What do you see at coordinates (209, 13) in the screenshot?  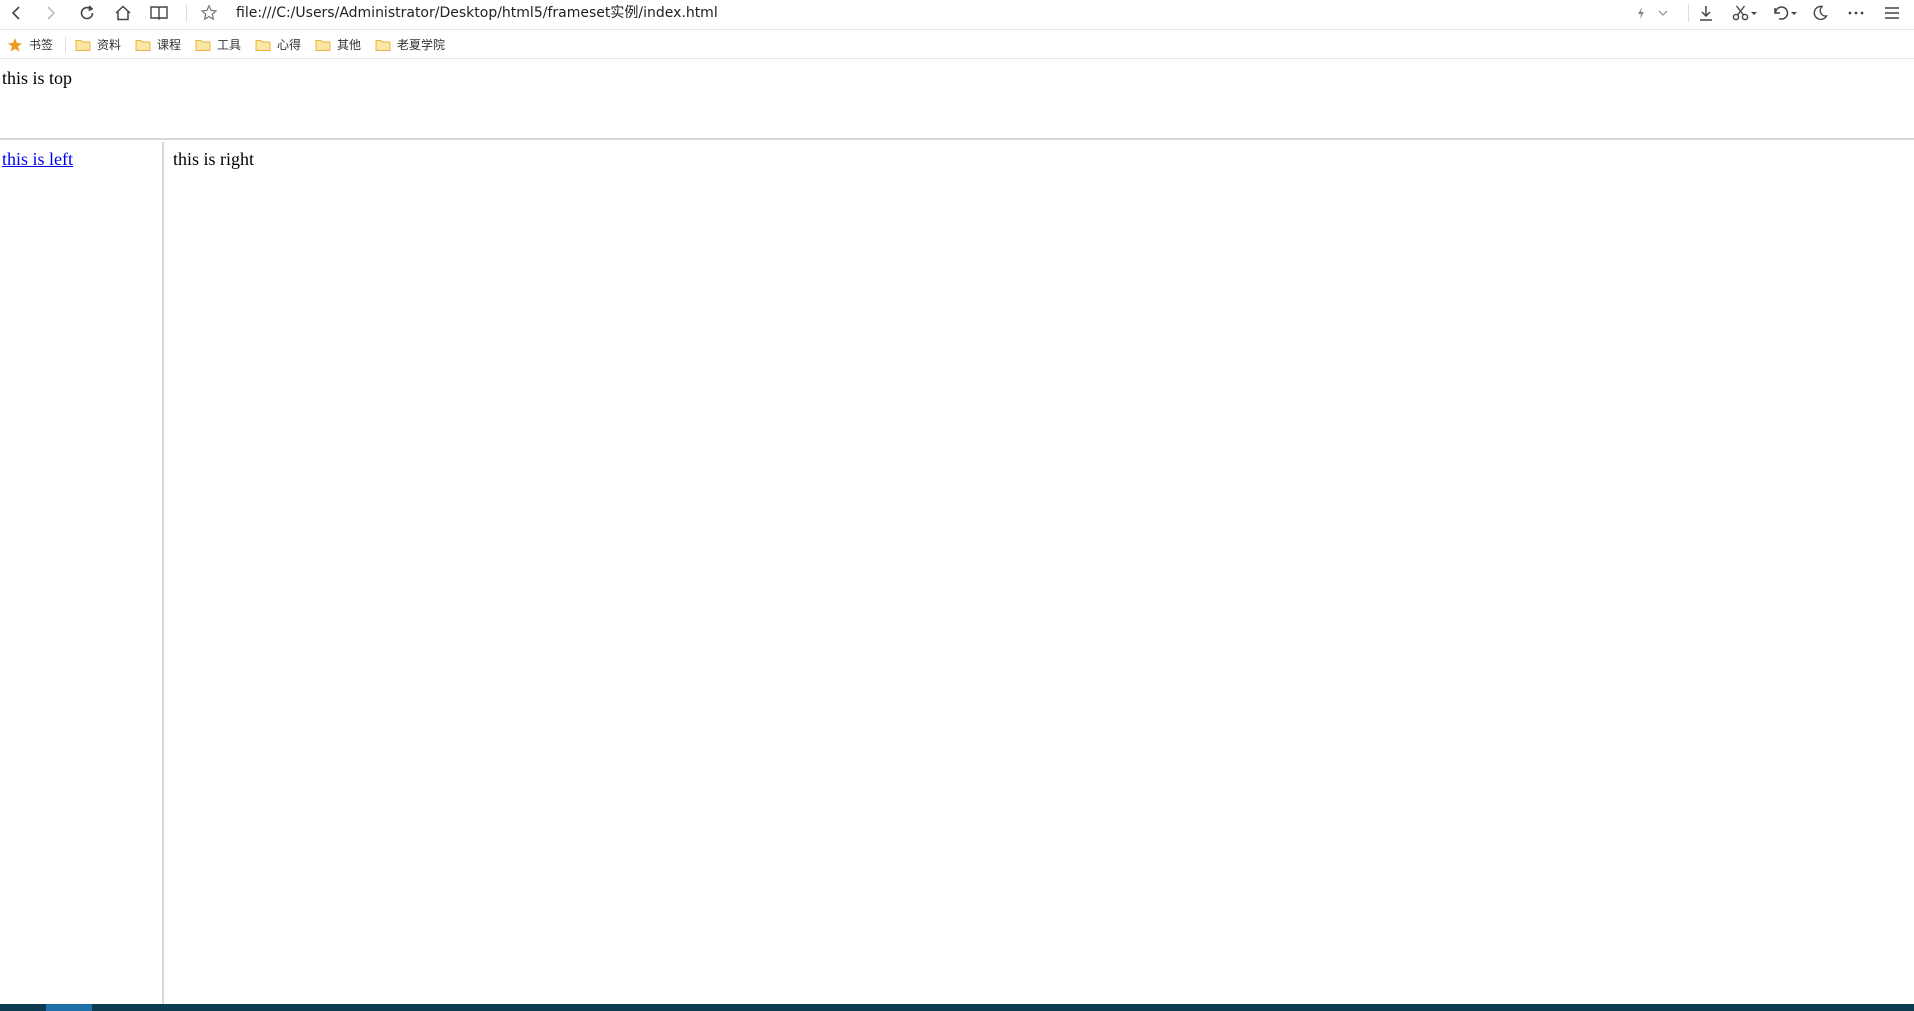 I see `star-icon` at bounding box center [209, 13].